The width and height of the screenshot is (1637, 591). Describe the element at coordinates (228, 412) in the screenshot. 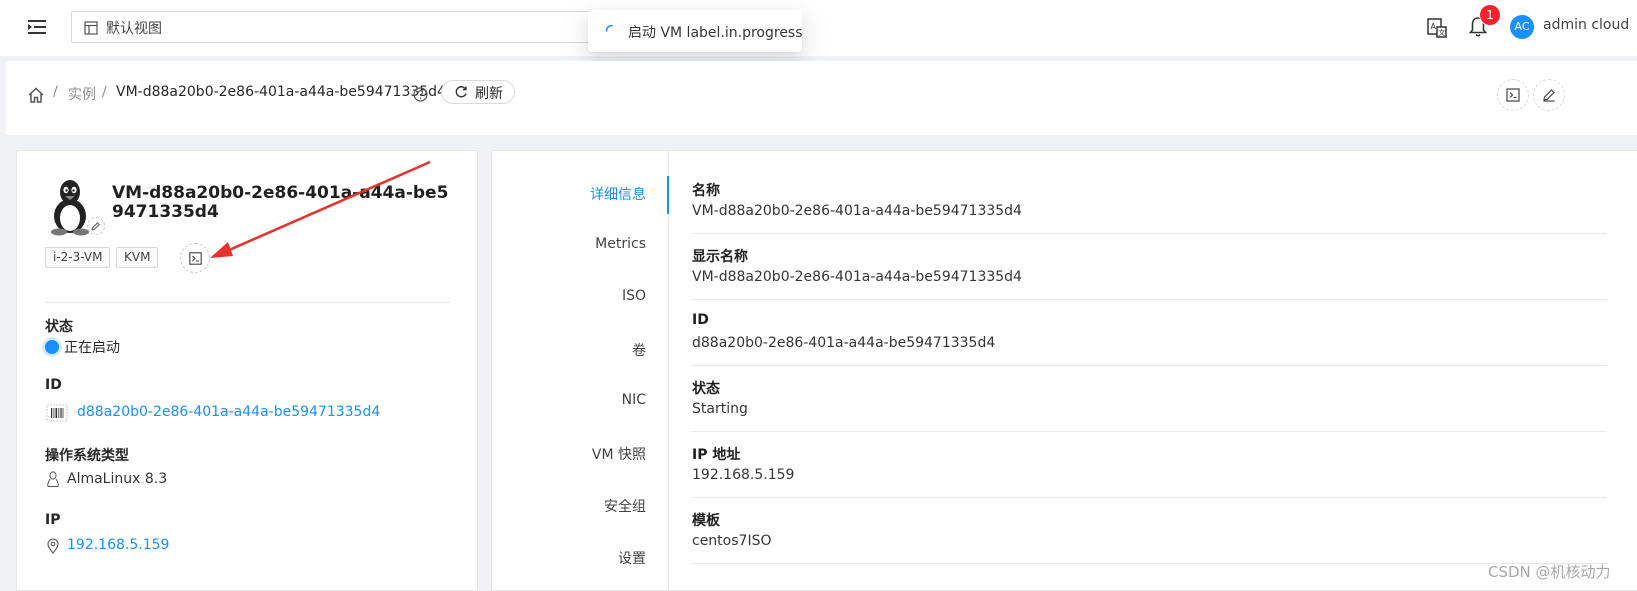

I see `instance-id-link: d88a20b0-2e86-401a-a44a-be59471335d4` at that location.